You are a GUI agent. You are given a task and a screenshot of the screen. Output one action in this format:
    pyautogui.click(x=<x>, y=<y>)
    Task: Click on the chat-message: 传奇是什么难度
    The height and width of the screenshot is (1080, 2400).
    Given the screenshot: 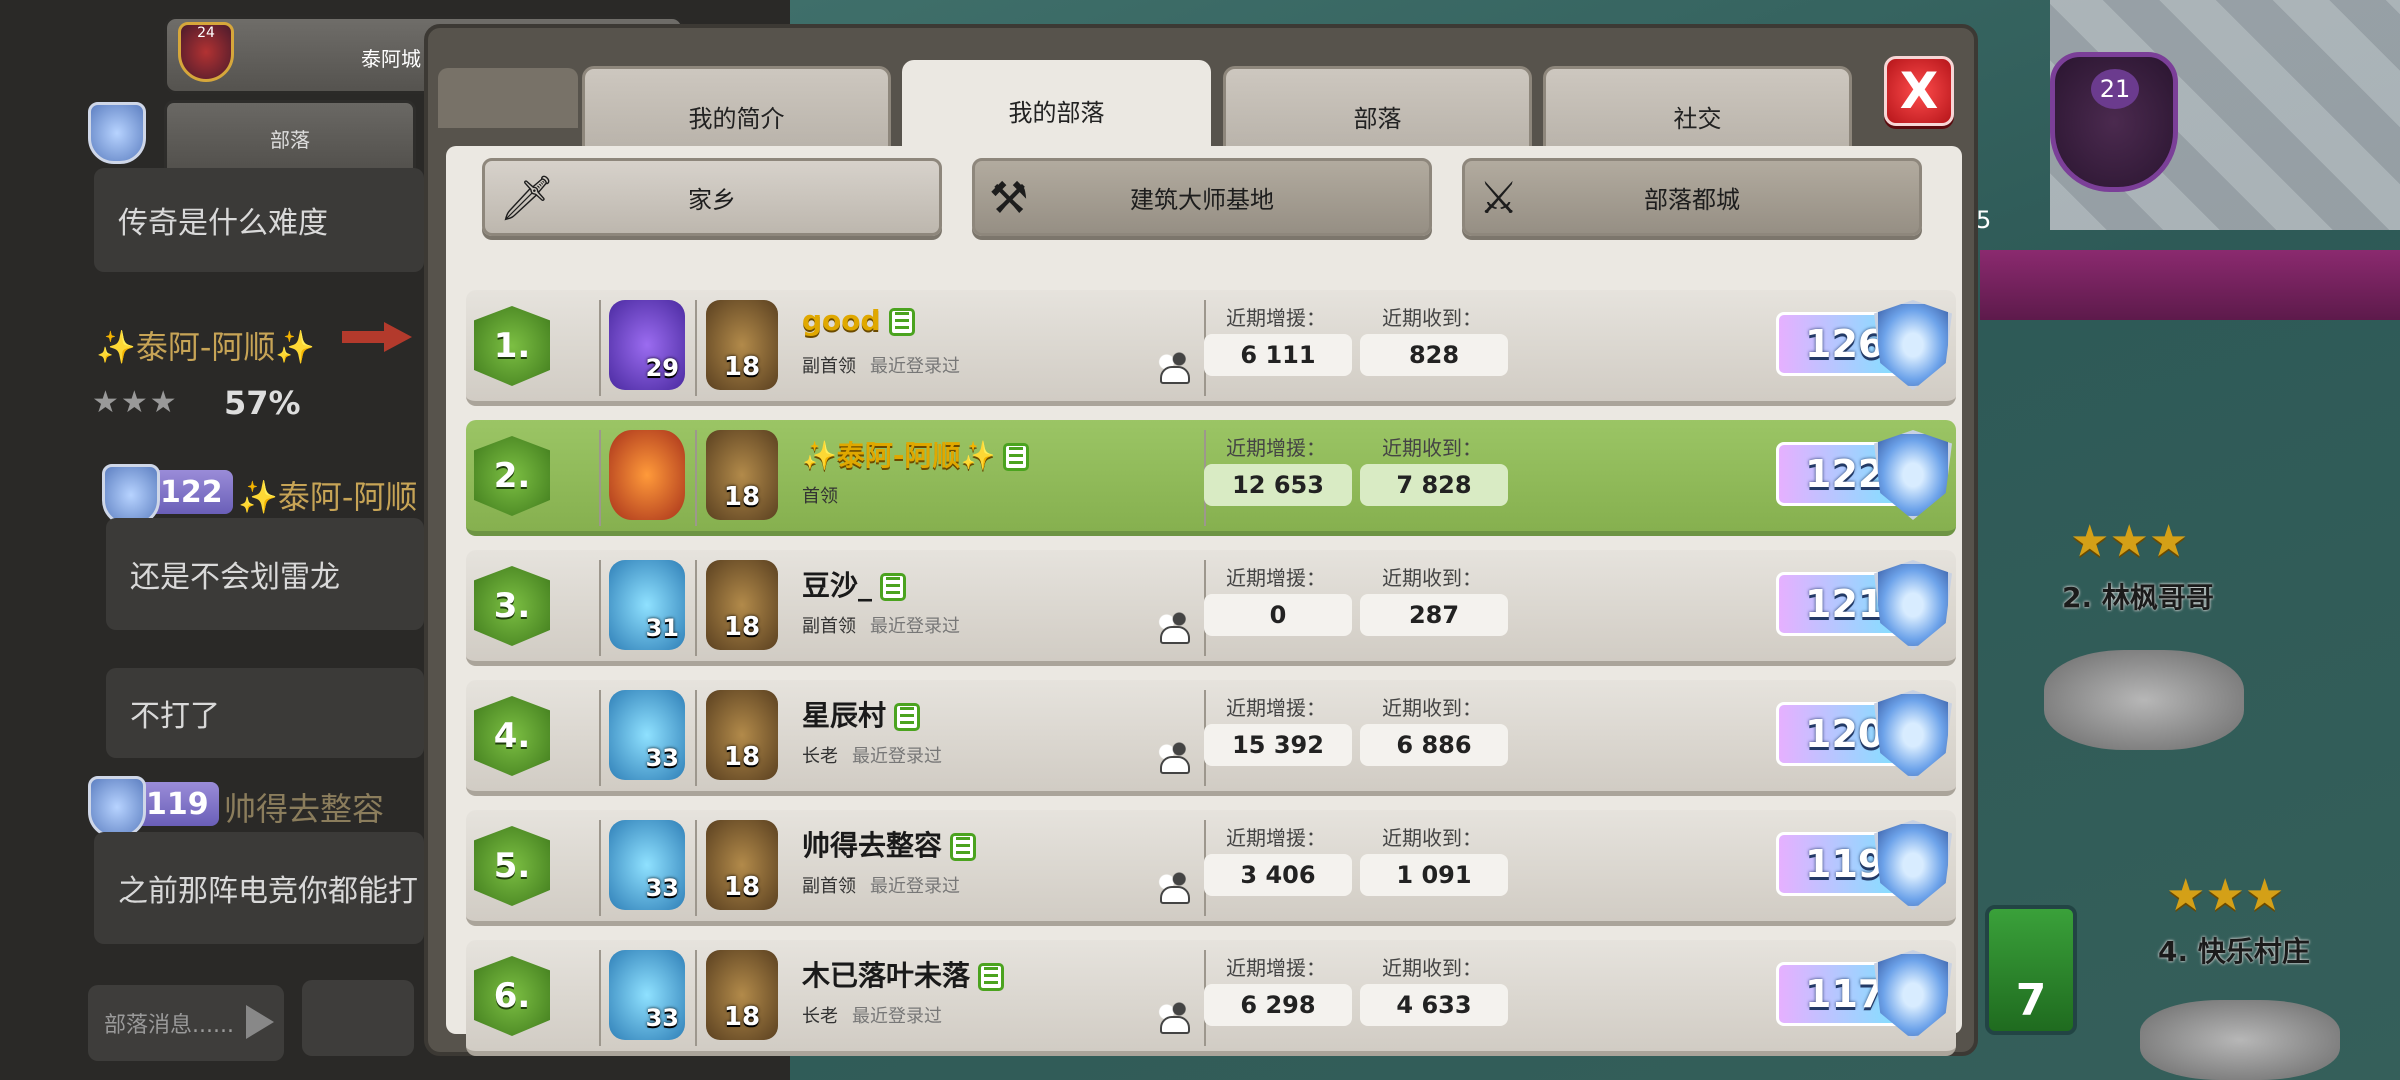 What is the action you would take?
    pyautogui.click(x=259, y=220)
    